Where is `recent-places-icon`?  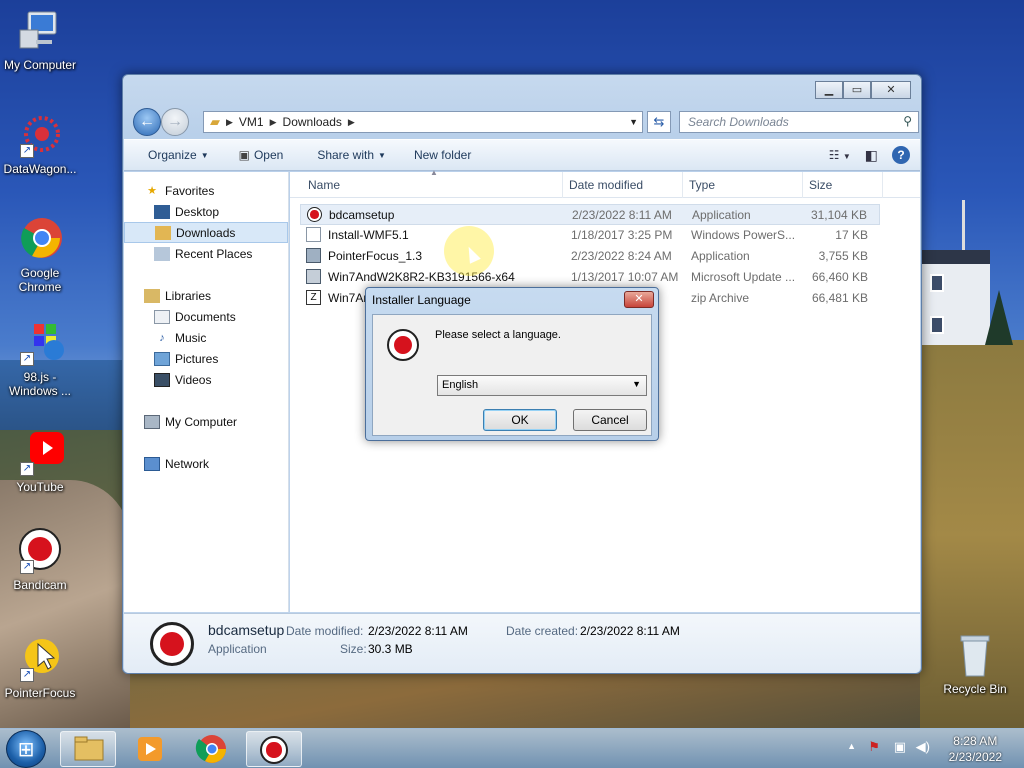 recent-places-icon is located at coordinates (162, 253).